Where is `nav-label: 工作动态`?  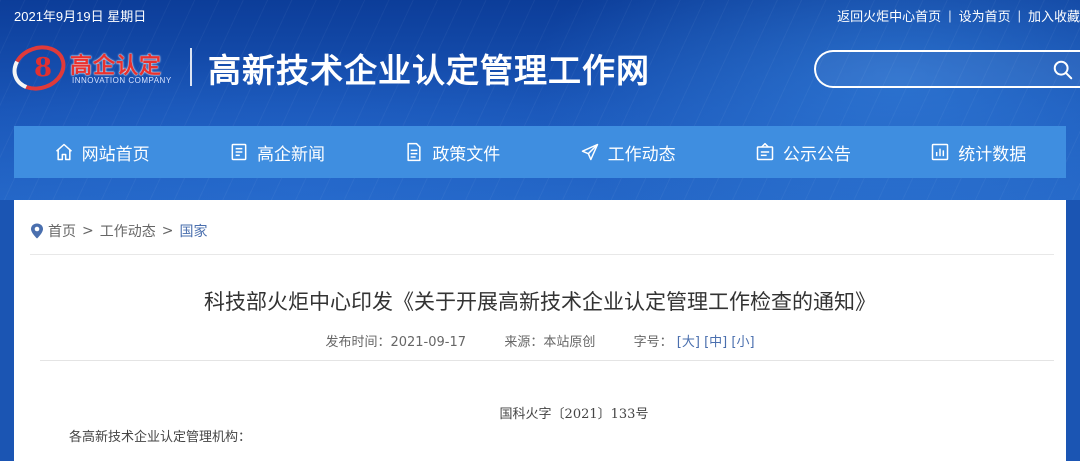 nav-label: 工作动态 is located at coordinates (641, 154).